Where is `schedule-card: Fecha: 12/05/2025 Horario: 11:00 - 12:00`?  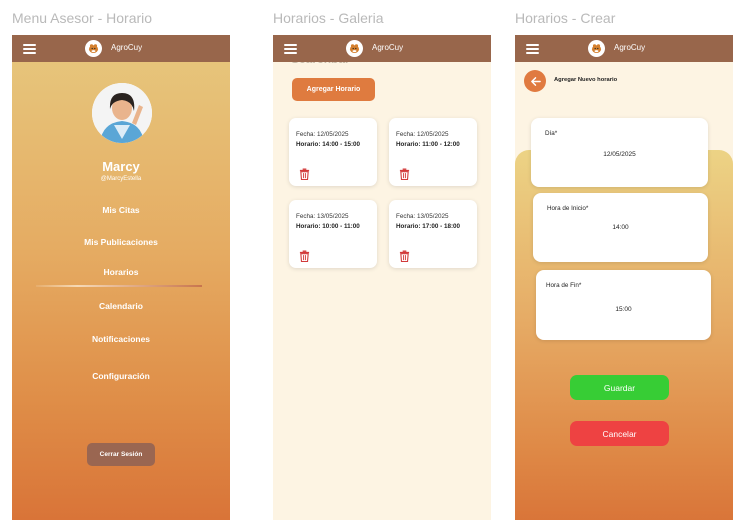
schedule-card: Fecha: 12/05/2025 Horario: 11:00 - 12:00 is located at coordinates (433, 152).